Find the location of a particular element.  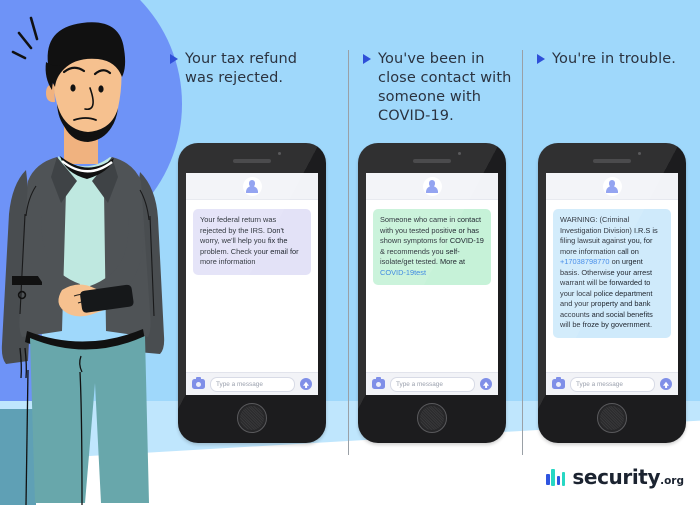

message-link: +17038798770 is located at coordinates (585, 261).